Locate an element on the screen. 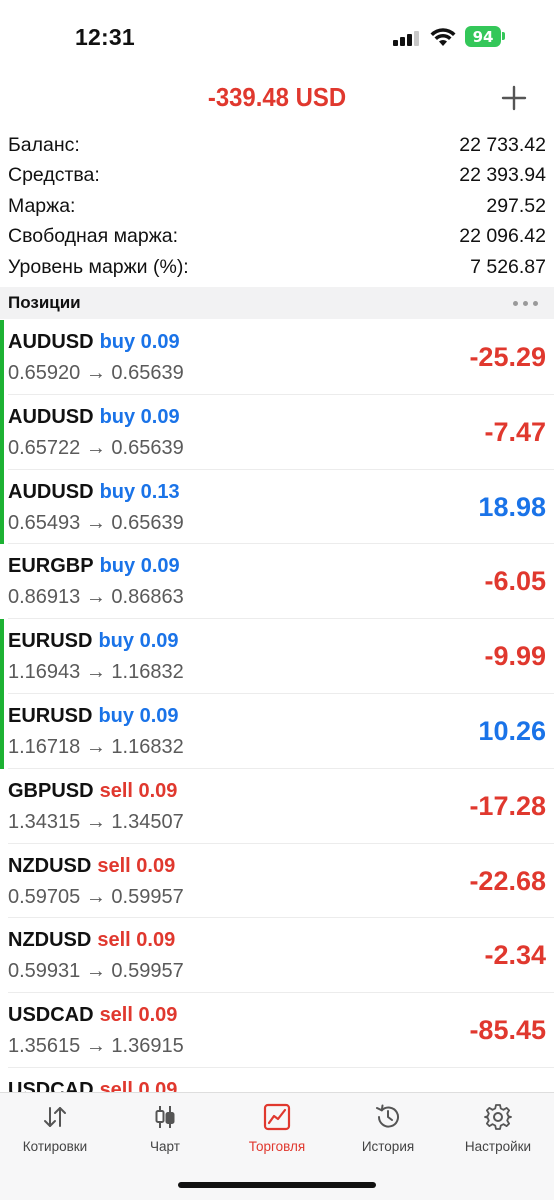  tab-label: Настройки is located at coordinates (498, 1146).